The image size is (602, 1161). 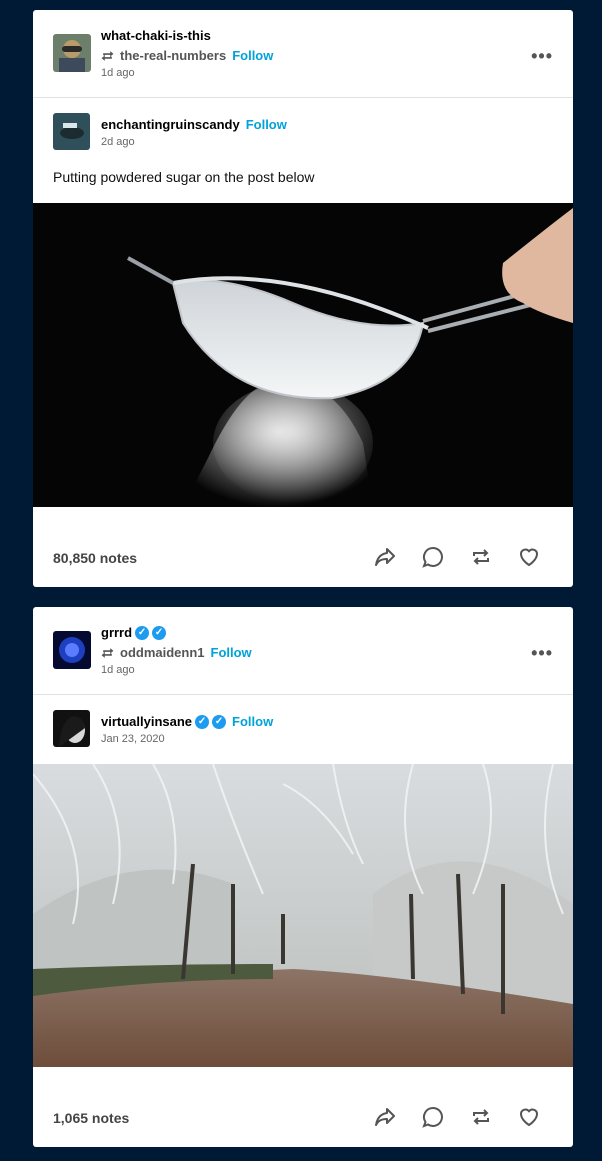 I want to click on reblog-source: oddmaidenn1 Follow, so click(x=176, y=652).